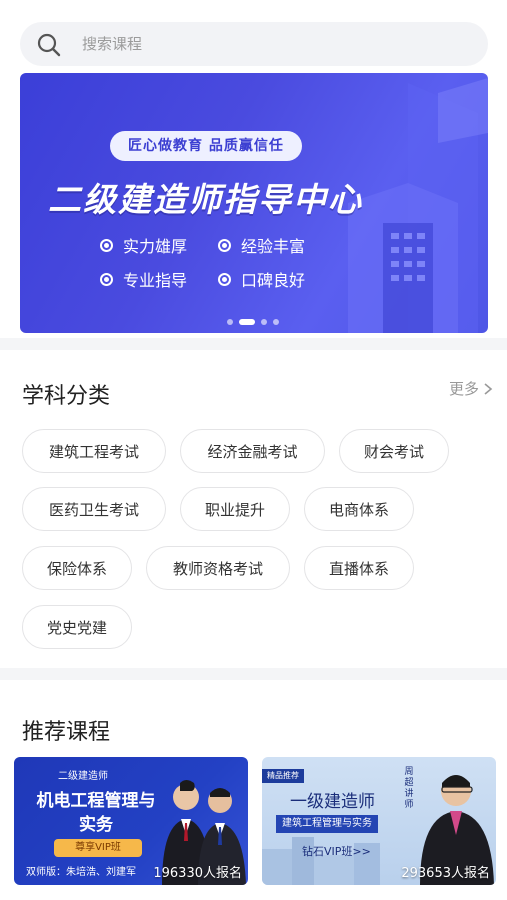 The image size is (507, 900). Describe the element at coordinates (94, 509) in the screenshot. I see `subject-chip: 医药卫生考试` at that location.